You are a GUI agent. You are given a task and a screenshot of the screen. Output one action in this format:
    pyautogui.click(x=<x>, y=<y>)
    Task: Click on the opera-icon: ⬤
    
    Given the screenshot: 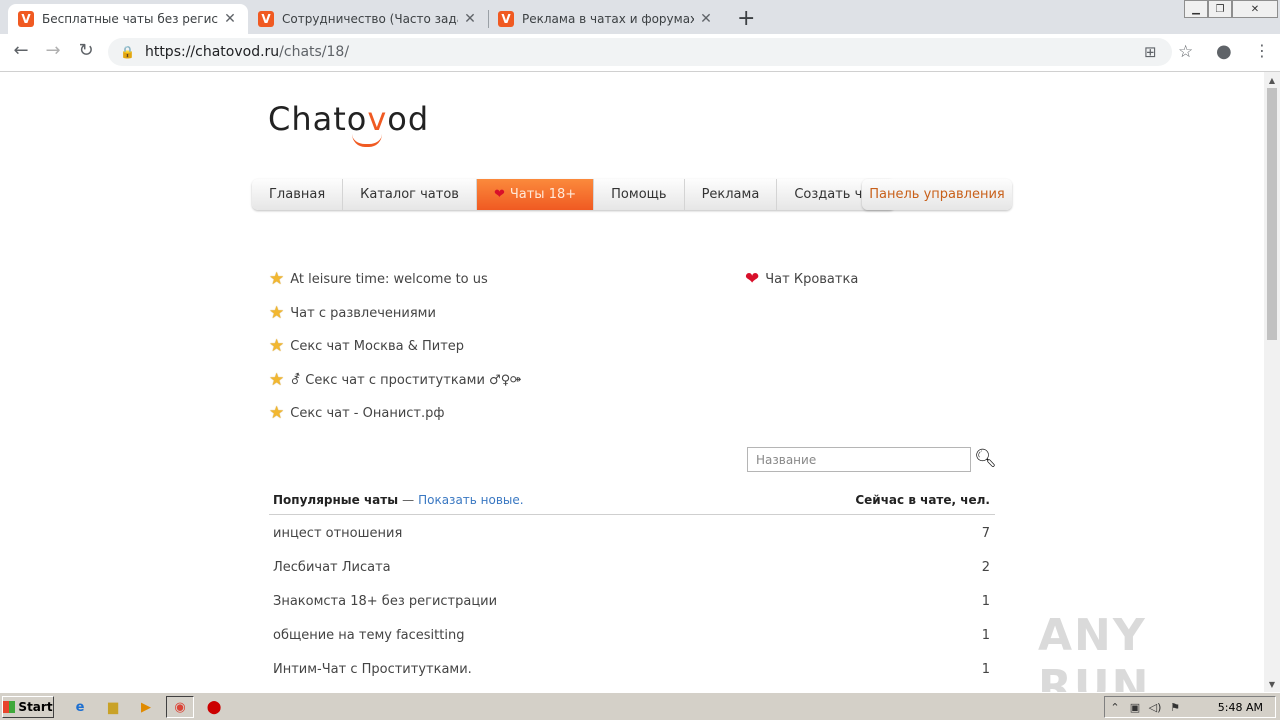 What is the action you would take?
    pyautogui.click(x=214, y=707)
    